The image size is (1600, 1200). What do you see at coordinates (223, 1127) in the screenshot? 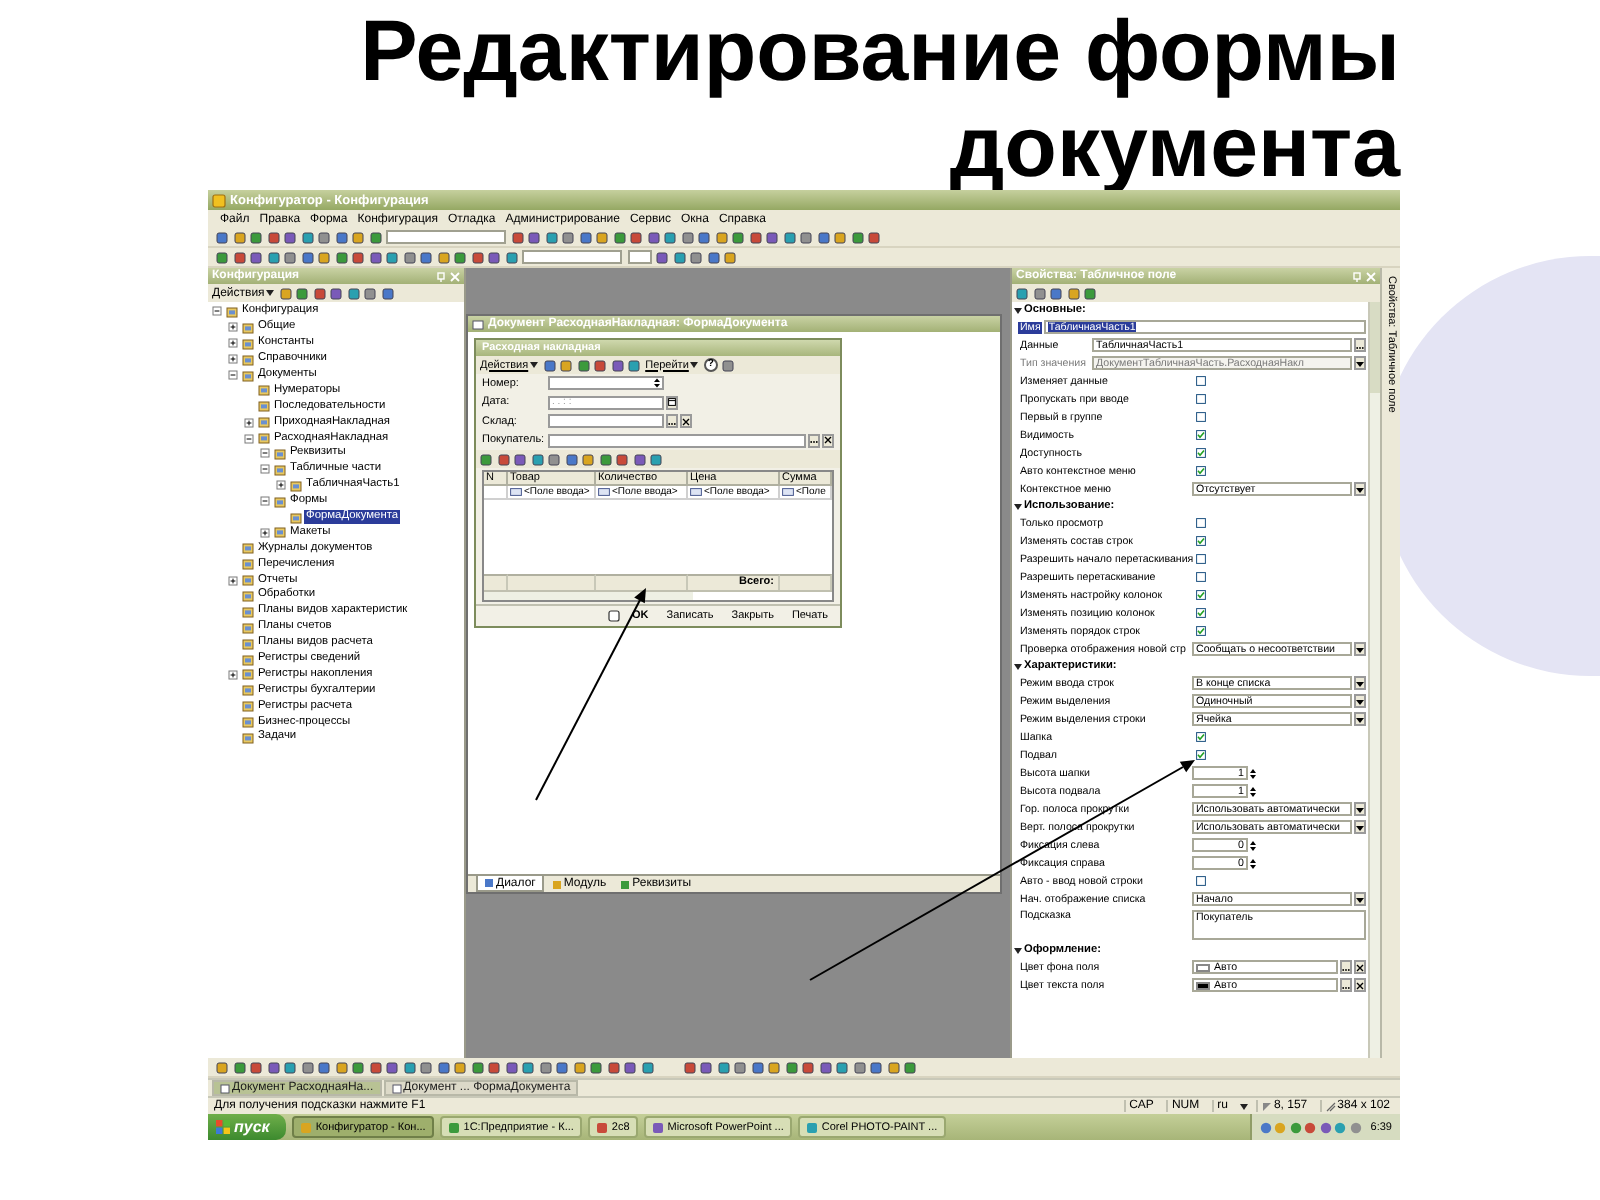
I see `windows-flag-icon` at bounding box center [223, 1127].